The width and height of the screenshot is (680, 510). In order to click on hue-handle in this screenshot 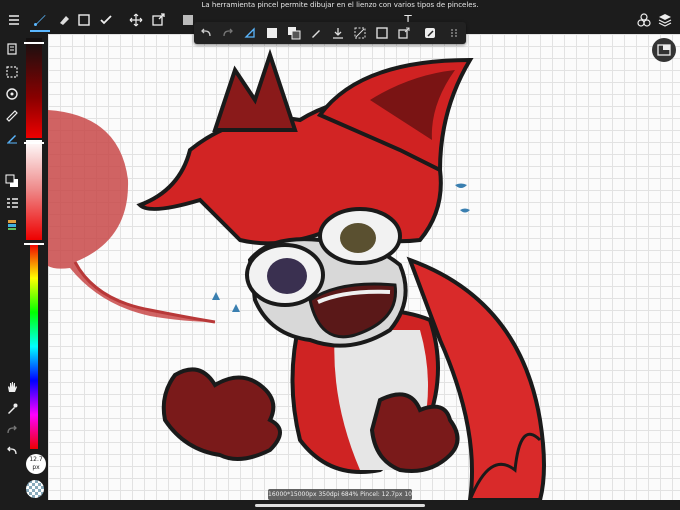, I will do `click(34, 244)`.